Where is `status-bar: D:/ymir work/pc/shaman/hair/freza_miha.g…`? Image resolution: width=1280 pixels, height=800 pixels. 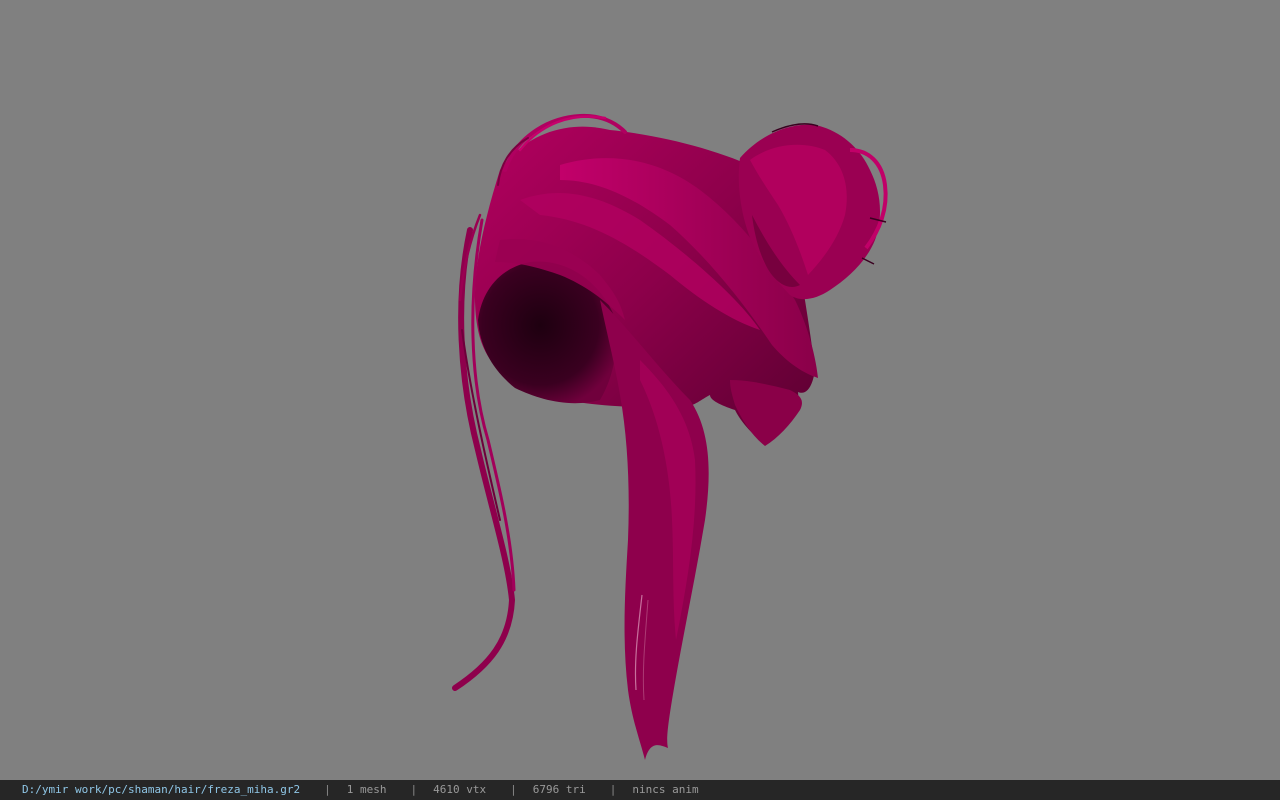 status-bar: D:/ymir work/pc/shaman/hair/freza_miha.g… is located at coordinates (640, 790).